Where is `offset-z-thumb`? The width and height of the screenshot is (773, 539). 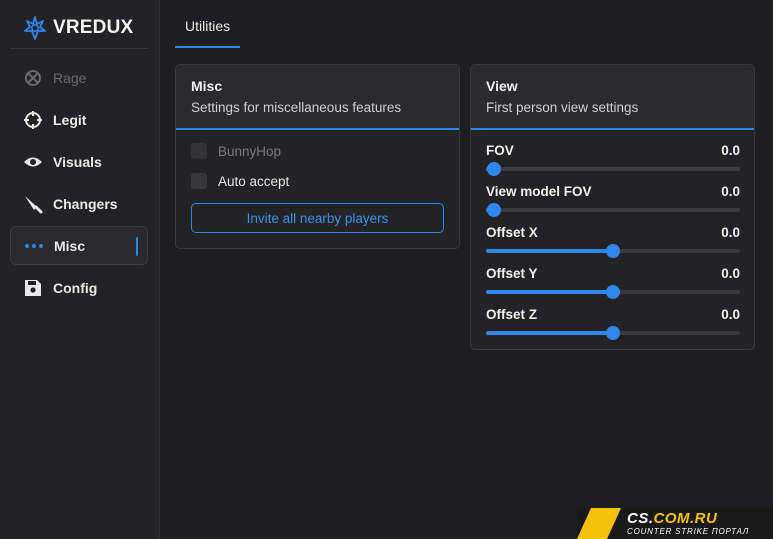 offset-z-thumb is located at coordinates (613, 333).